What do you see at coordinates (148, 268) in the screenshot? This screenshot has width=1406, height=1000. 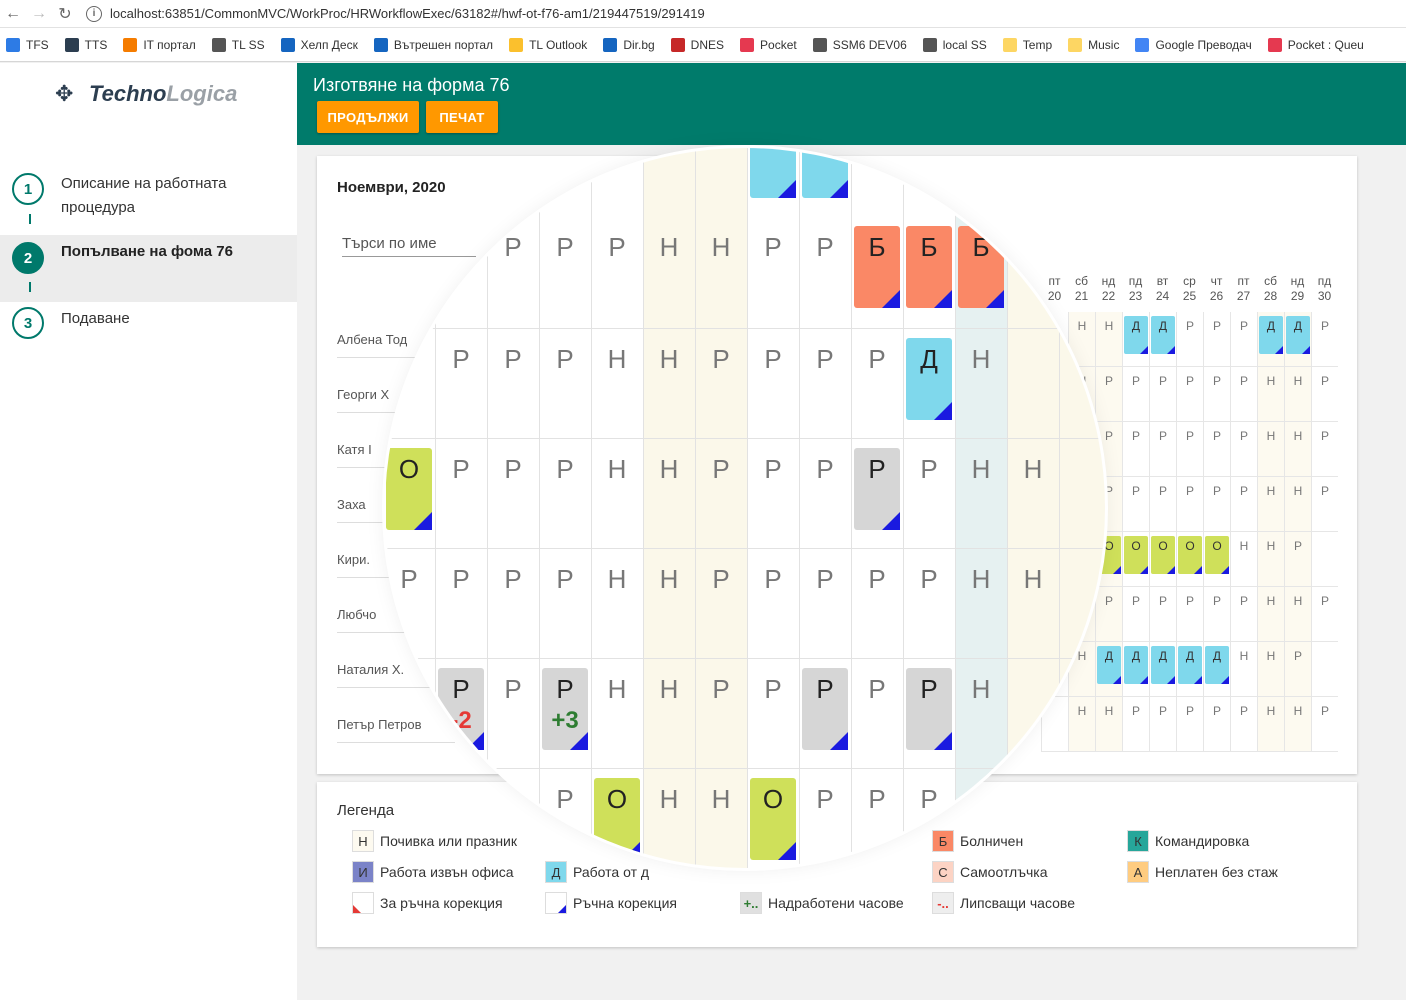 I see `step-2: 2 Попълване на фома 76` at bounding box center [148, 268].